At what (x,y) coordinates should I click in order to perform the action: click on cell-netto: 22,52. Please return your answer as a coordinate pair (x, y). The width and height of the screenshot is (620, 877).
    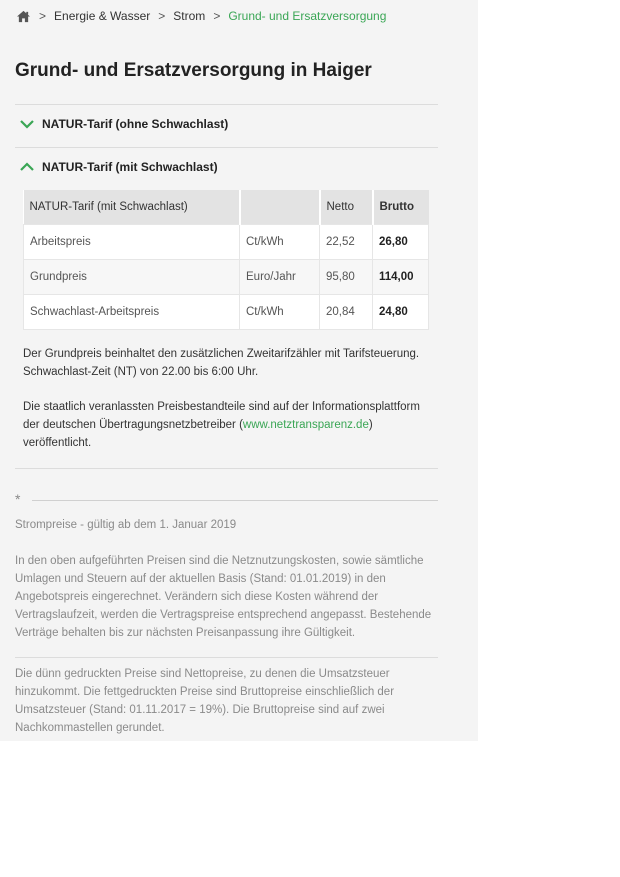
    Looking at the image, I should click on (346, 242).